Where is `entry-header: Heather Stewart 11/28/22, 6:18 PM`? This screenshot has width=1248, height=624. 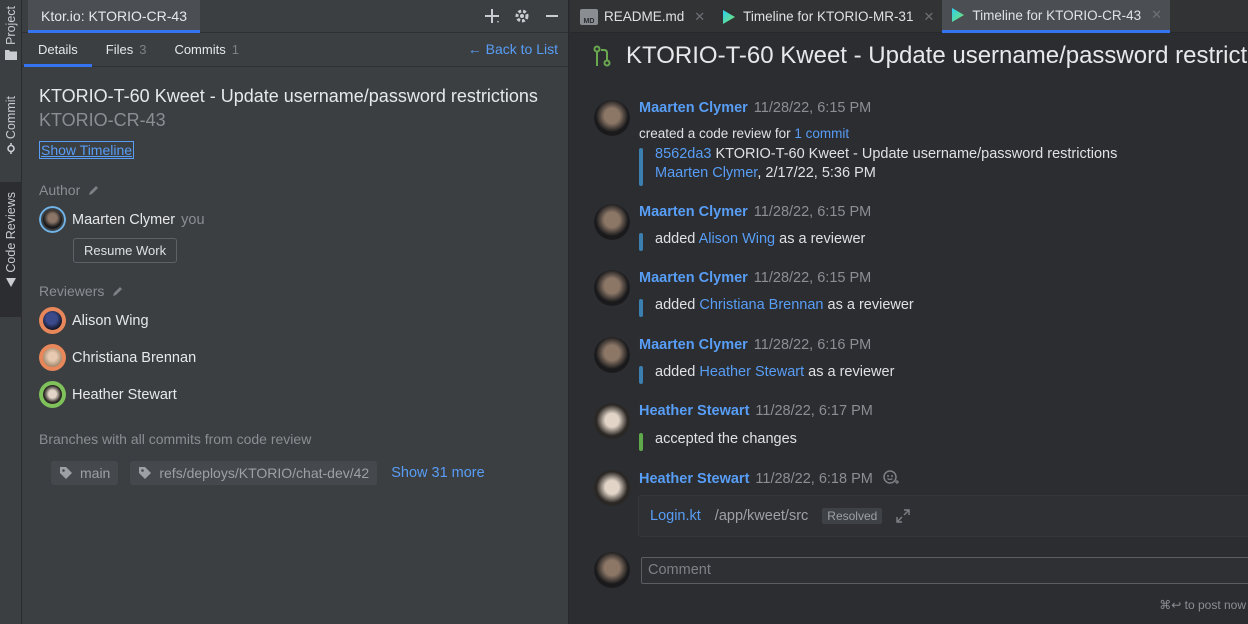
entry-header: Heather Stewart 11/28/22, 6:18 PM is located at coordinates (769, 478).